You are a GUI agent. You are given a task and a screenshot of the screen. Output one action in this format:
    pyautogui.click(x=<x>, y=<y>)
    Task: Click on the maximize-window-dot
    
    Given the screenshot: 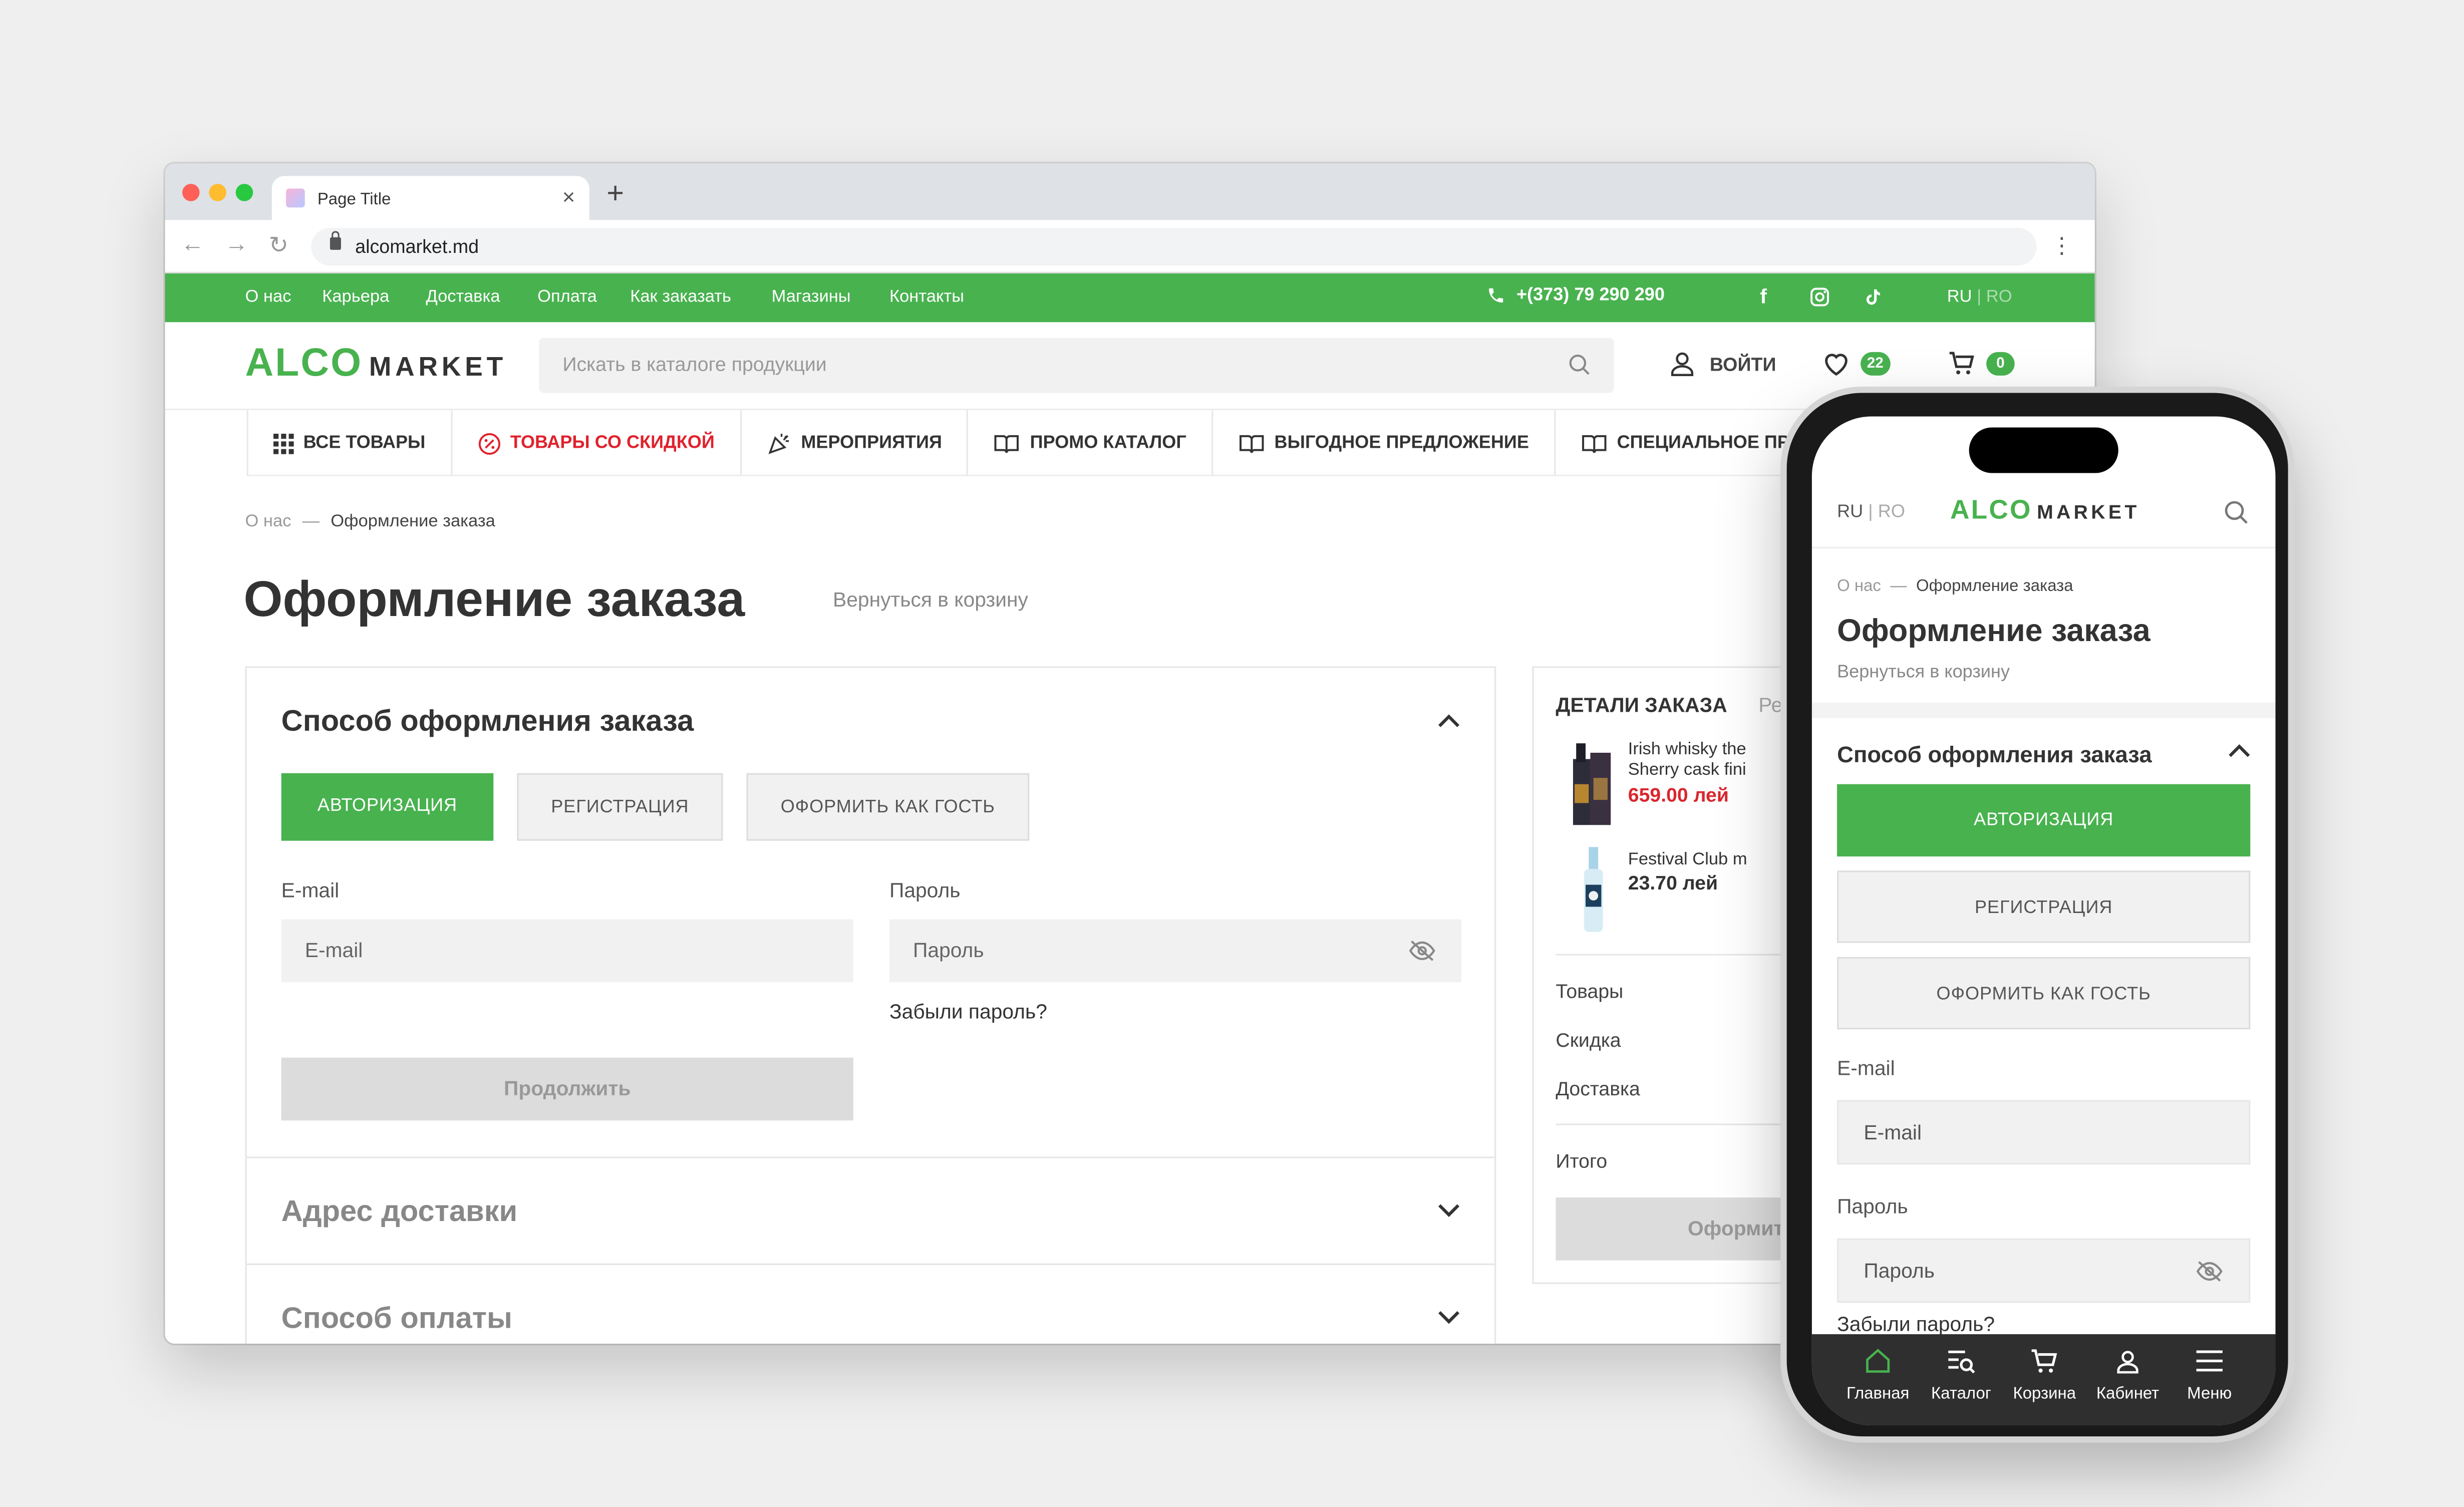 What is the action you would take?
    pyautogui.click(x=244, y=193)
    